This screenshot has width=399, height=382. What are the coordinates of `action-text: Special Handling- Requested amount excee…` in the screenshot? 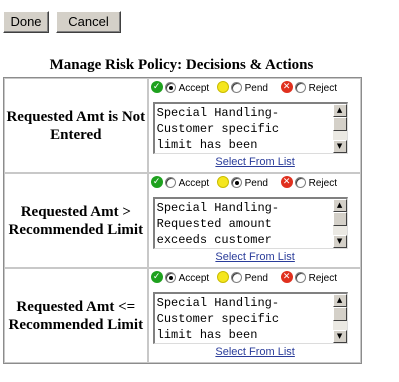 It's located at (218, 224).